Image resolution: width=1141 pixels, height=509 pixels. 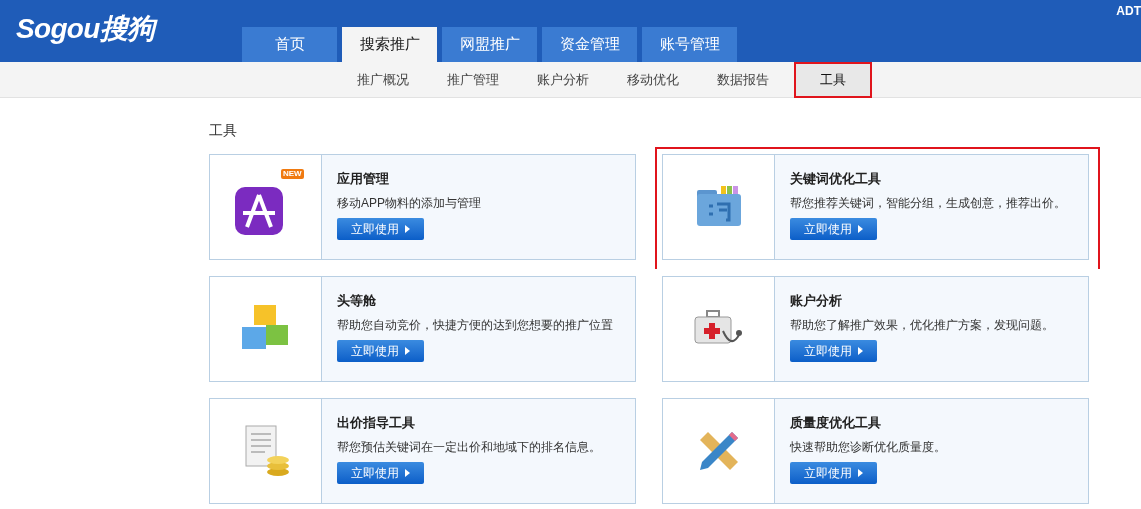 I want to click on tool-title: 应用管理, so click(x=363, y=179).